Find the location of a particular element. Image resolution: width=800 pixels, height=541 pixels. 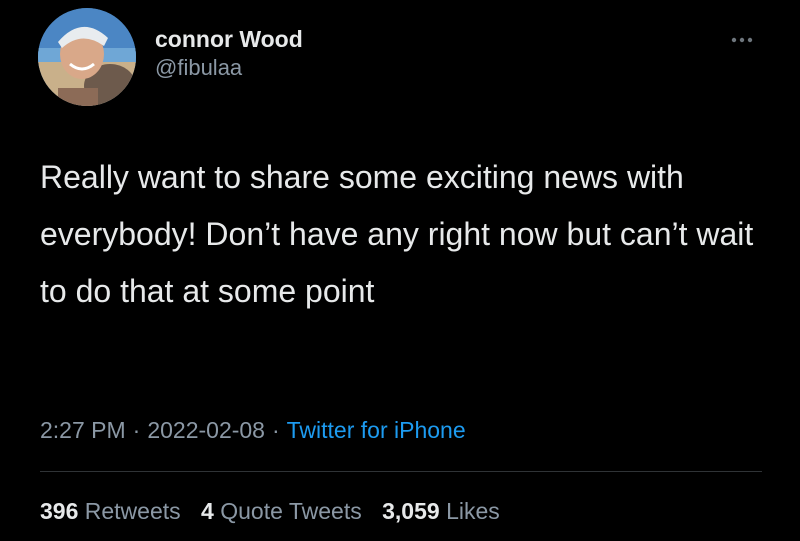

retweets-label: Retweets is located at coordinates (132, 511).